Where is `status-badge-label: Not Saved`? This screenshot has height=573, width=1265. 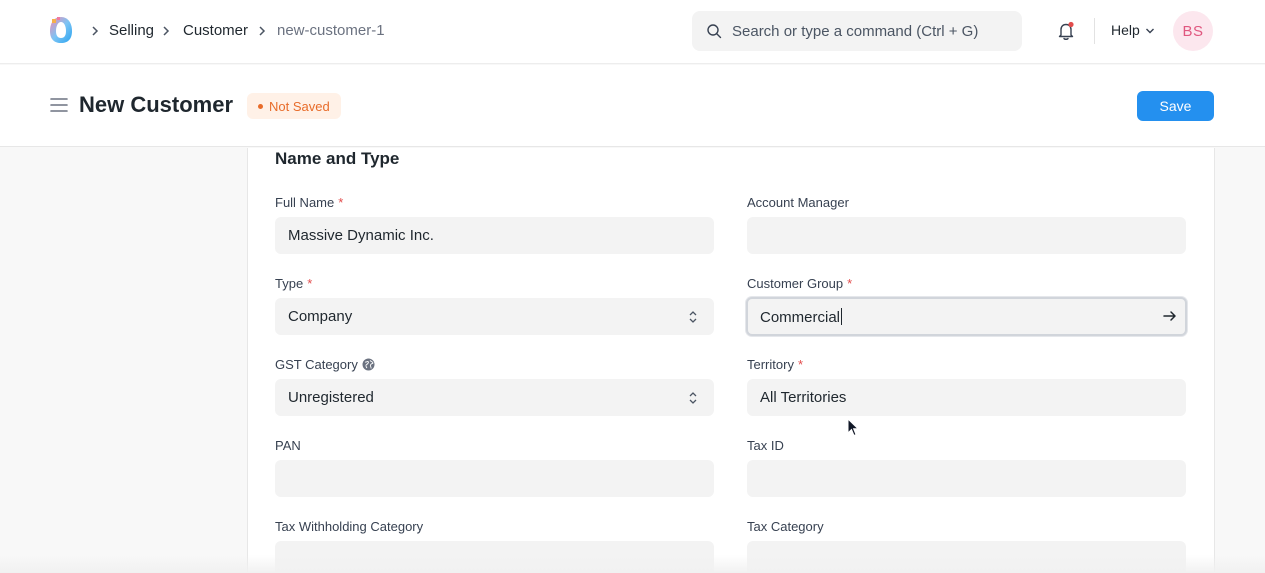
status-badge-label: Not Saved is located at coordinates (299, 106).